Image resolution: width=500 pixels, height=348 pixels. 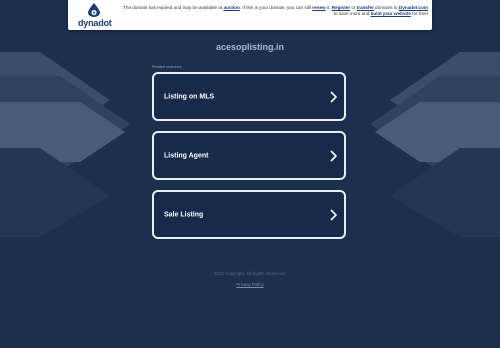 What do you see at coordinates (249, 96) in the screenshot?
I see `search-tile-listing-on-mls: Listing on MLS` at bounding box center [249, 96].